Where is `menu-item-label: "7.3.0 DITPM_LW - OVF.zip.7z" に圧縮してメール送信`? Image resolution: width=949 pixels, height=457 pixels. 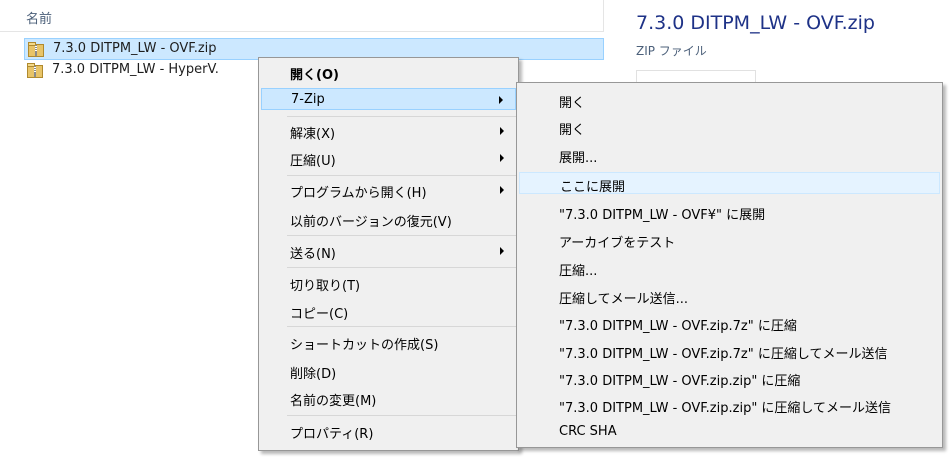
menu-item-label: "7.3.0 DITPM_LW - OVF.zip.7z" に圧縮してメール送信 is located at coordinates (723, 354).